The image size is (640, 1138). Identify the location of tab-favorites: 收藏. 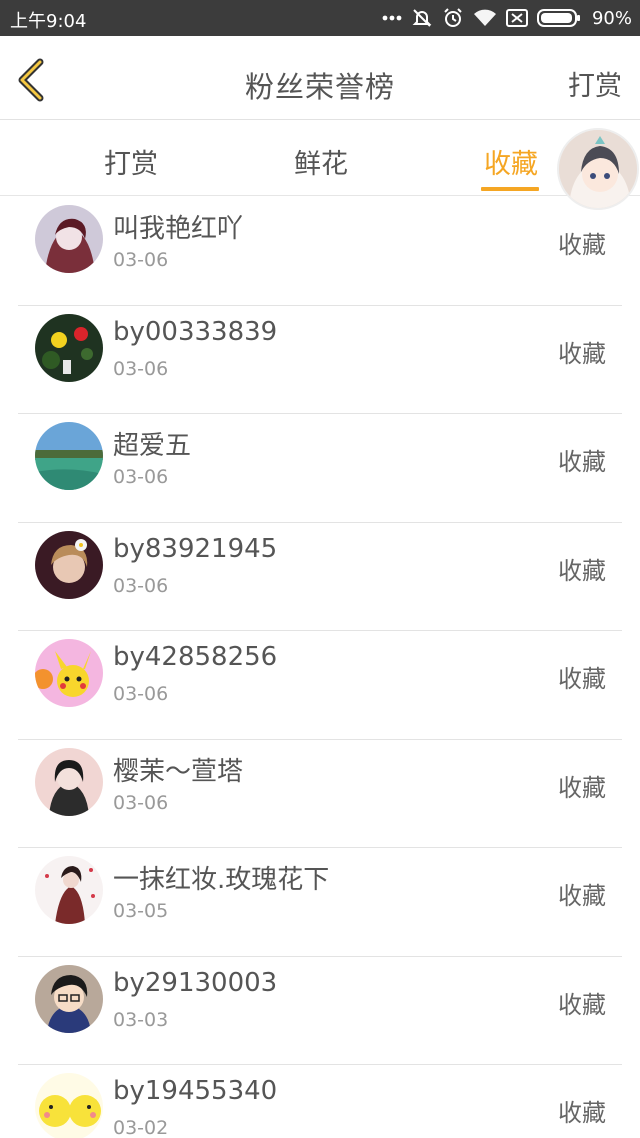
(511, 161).